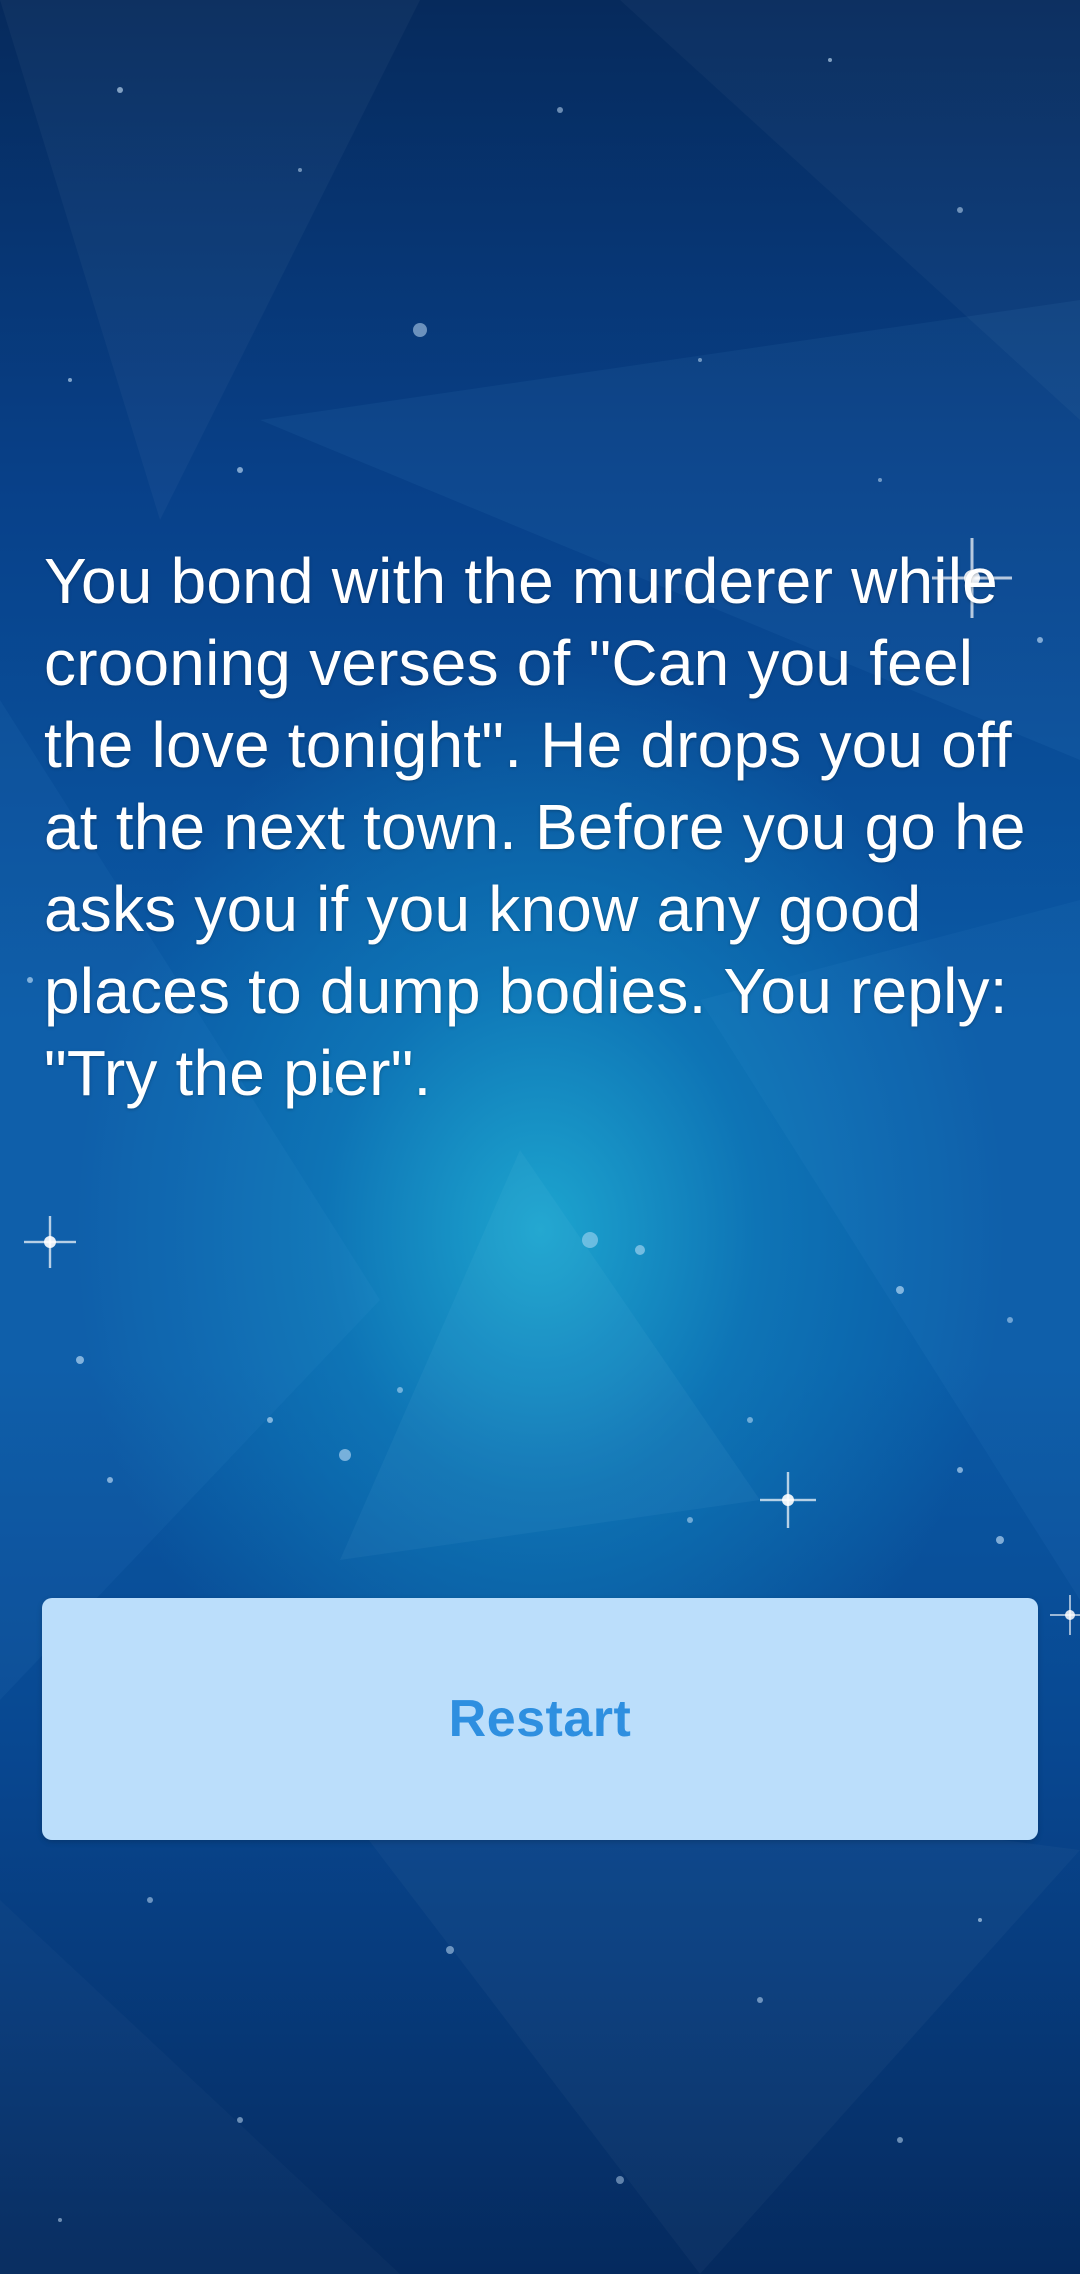 This screenshot has width=1080, height=2274. I want to click on restart-button: Restart, so click(540, 1719).